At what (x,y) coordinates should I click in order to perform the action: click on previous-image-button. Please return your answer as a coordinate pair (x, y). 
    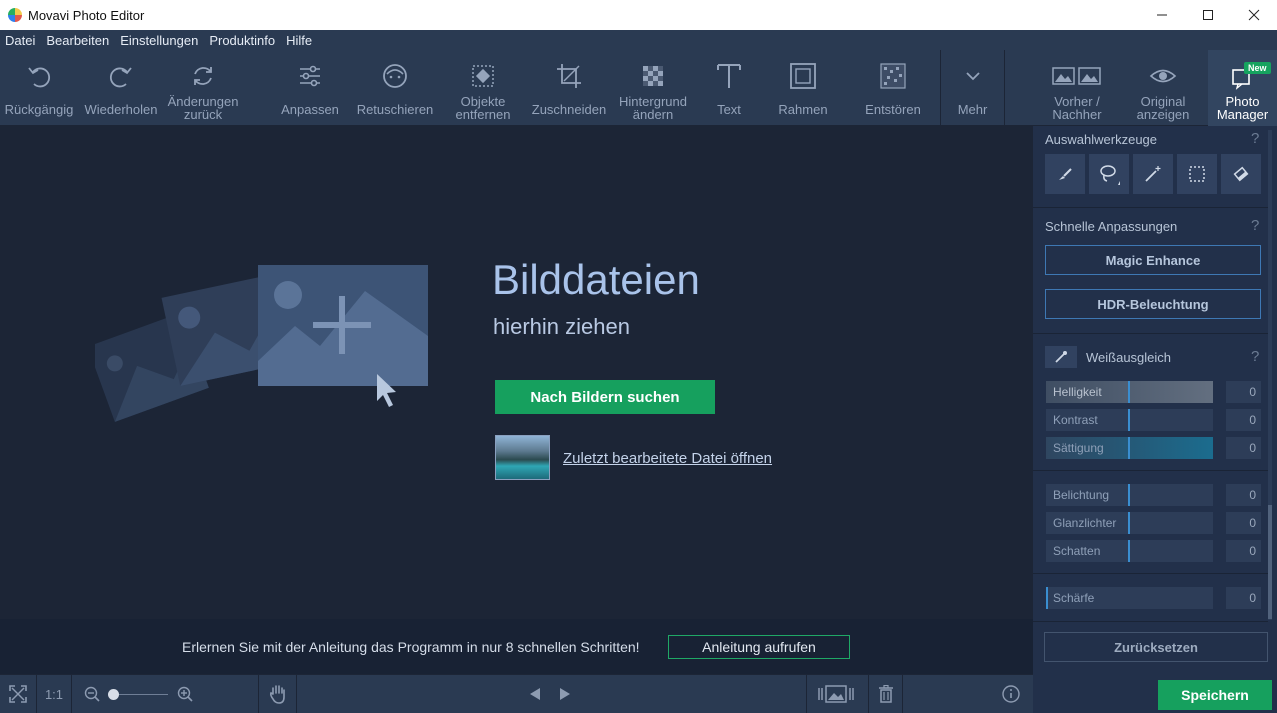
    Looking at the image, I should click on (535, 694).